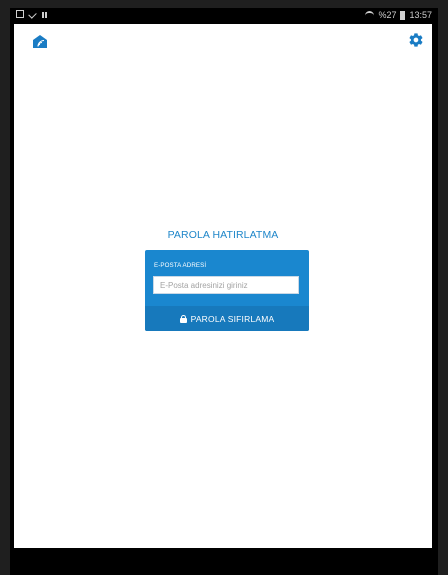 Image resolution: width=448 pixels, height=575 pixels. I want to click on page-title: PAROLA HATIRLATMA, so click(223, 235).